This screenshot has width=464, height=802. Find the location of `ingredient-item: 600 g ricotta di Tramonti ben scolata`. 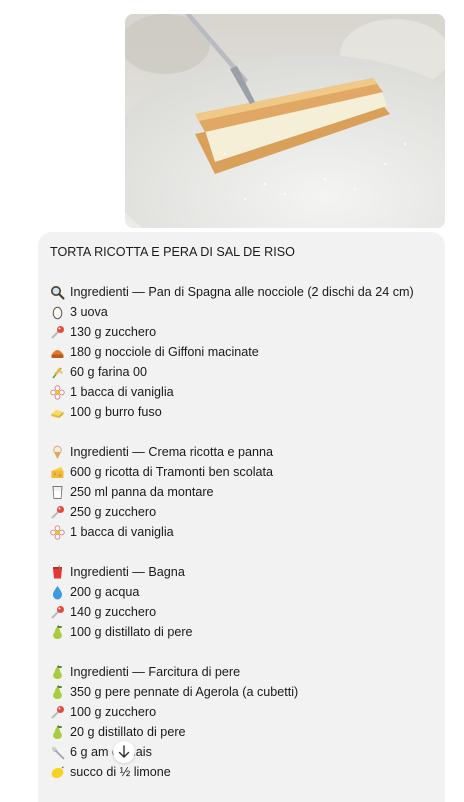

ingredient-item: 600 g ricotta di Tramonti ben scolata is located at coordinates (246, 472).